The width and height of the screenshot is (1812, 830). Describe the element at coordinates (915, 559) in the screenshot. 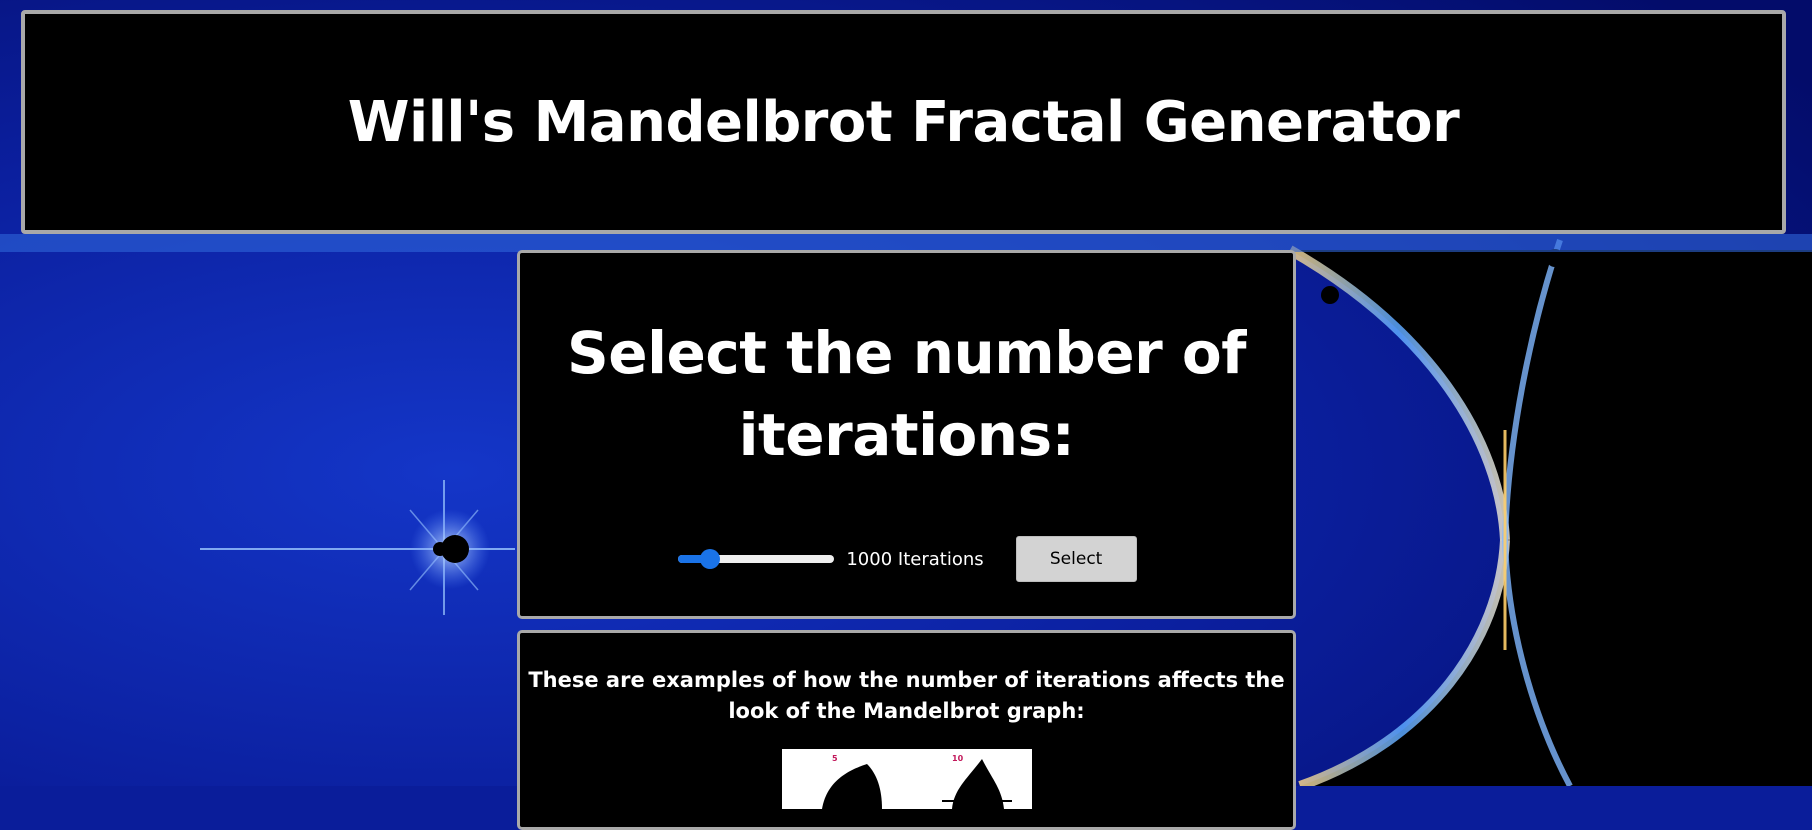

I see `iterations-value-label: 1000 Iterations` at that location.